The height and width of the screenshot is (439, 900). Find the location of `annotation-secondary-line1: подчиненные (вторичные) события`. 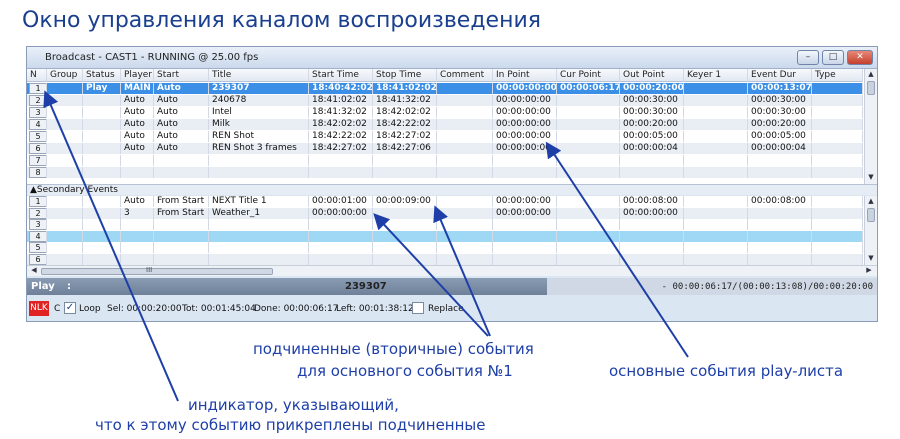

annotation-secondary-line1: подчиненные (вторичные) события is located at coordinates (393, 349).